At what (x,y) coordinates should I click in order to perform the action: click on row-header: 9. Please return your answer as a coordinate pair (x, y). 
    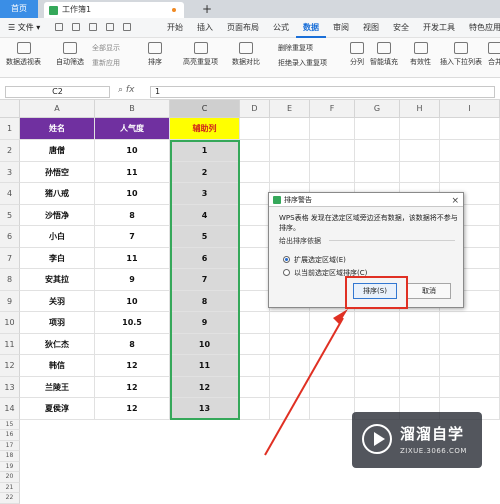
    Looking at the image, I should click on (10, 301).